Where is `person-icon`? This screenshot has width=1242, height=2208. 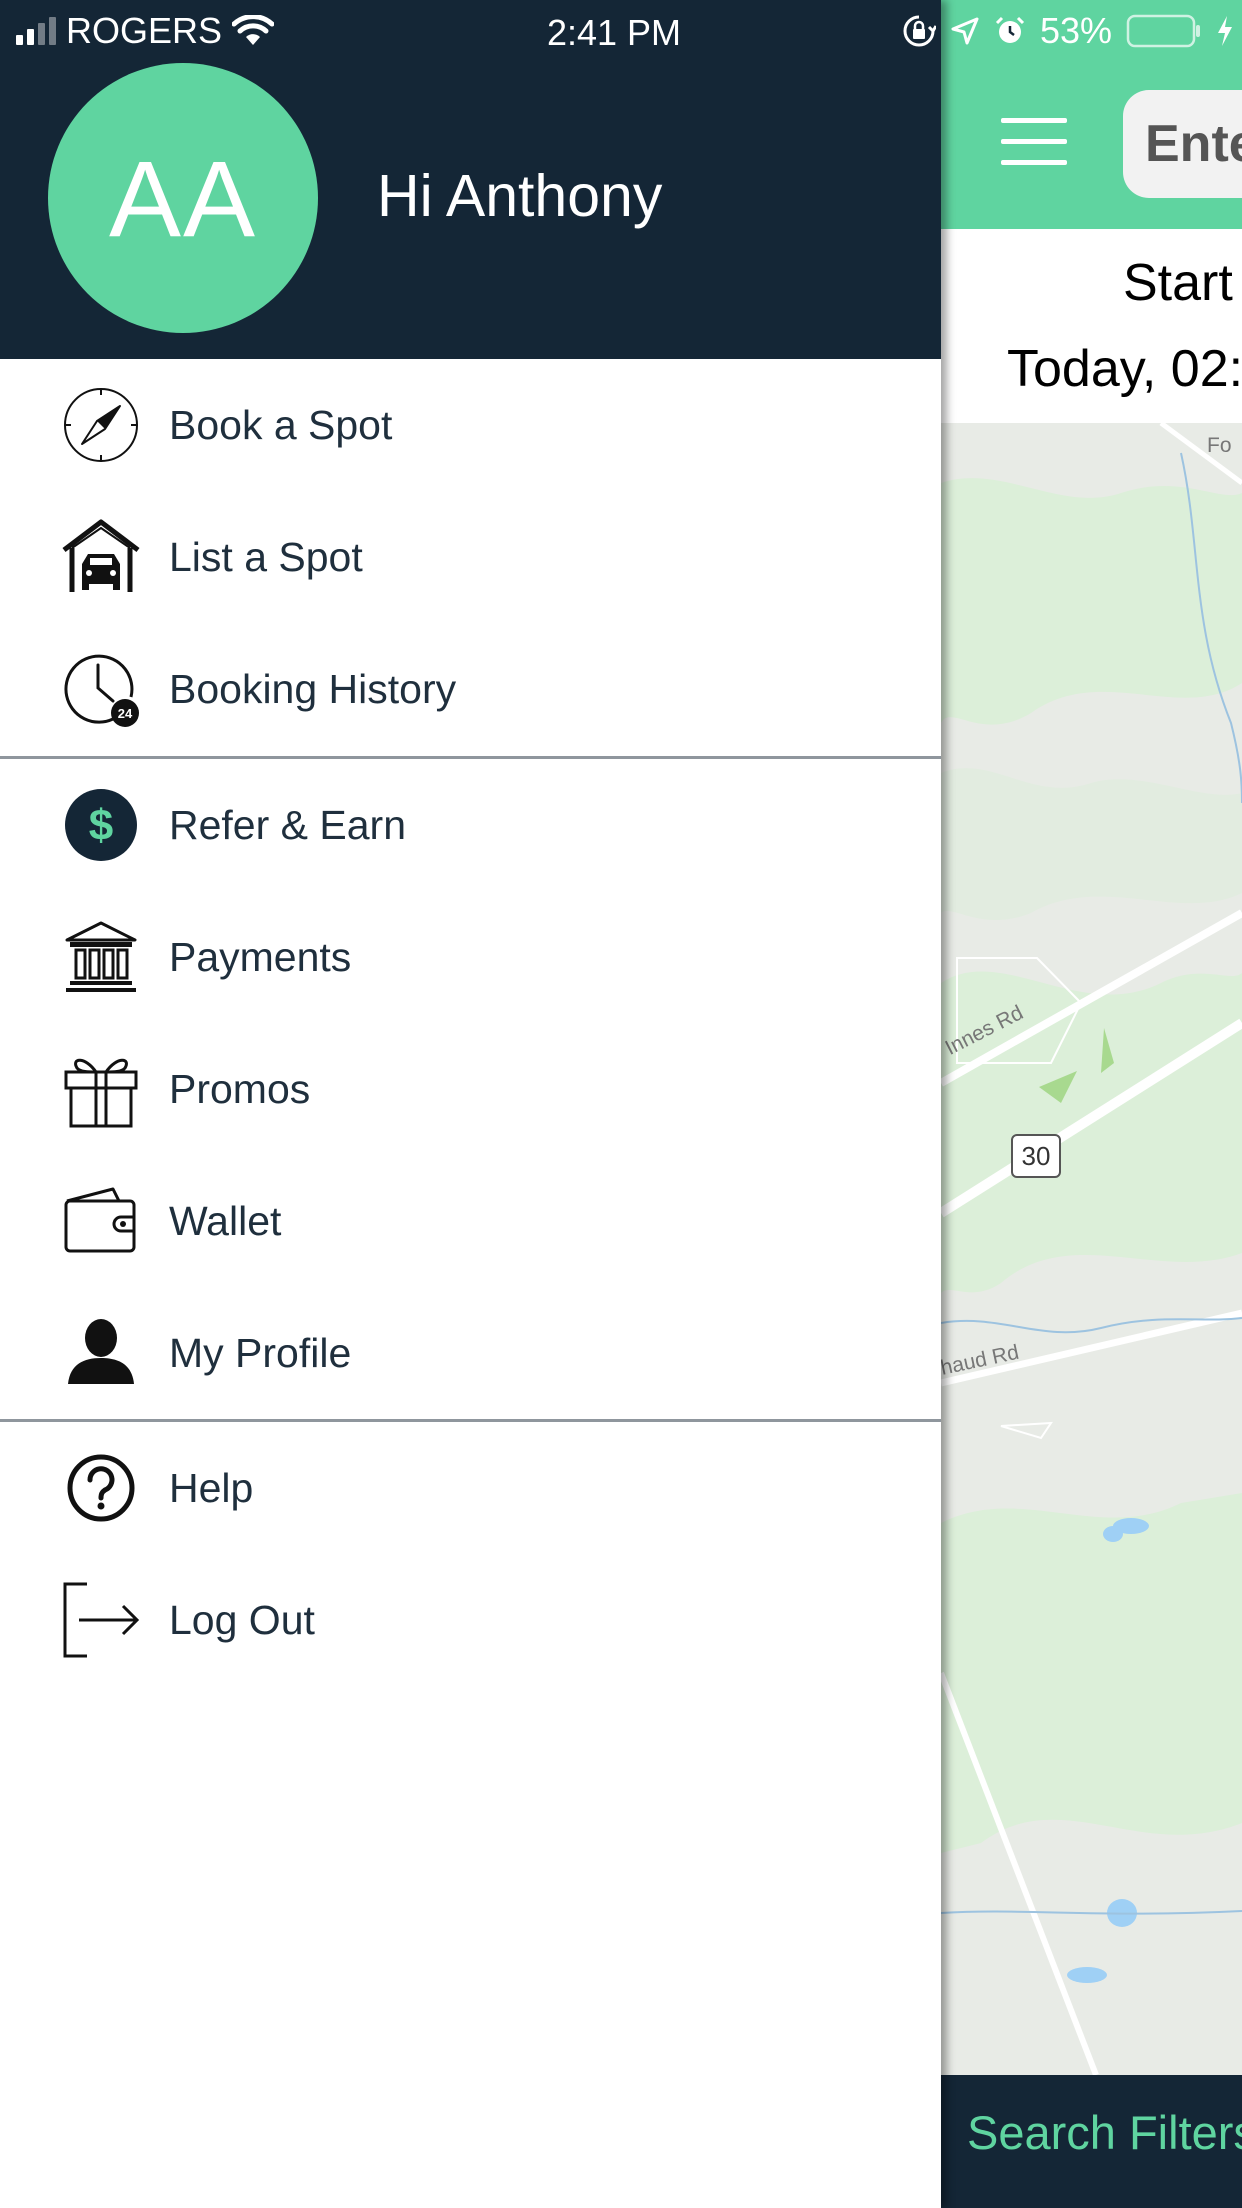
person-icon is located at coordinates (101, 1353).